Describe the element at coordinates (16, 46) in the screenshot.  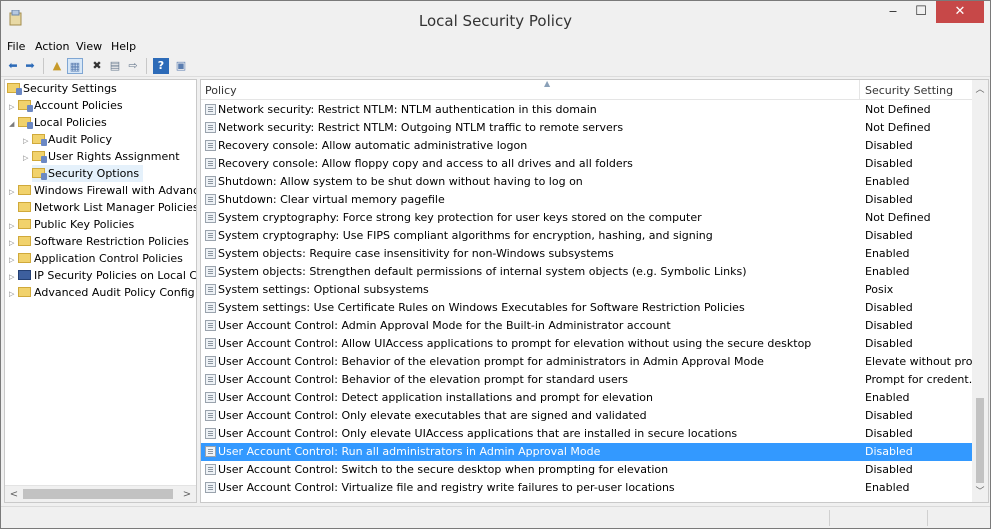
I see `menu-file: File` at that location.